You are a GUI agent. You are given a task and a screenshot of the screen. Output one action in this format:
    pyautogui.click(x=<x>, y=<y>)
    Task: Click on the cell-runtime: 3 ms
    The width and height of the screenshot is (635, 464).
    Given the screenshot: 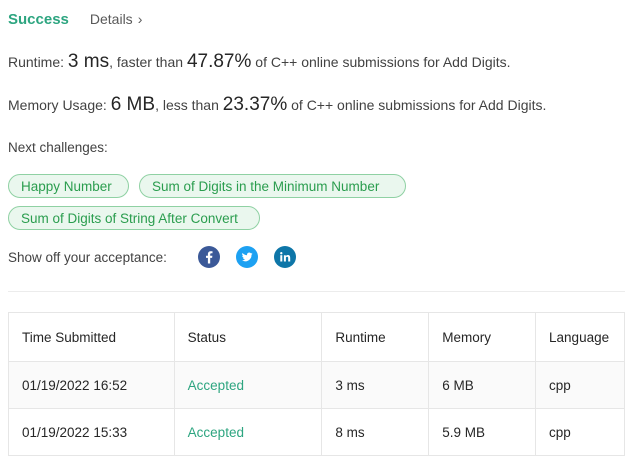 What is the action you would take?
    pyautogui.click(x=375, y=385)
    